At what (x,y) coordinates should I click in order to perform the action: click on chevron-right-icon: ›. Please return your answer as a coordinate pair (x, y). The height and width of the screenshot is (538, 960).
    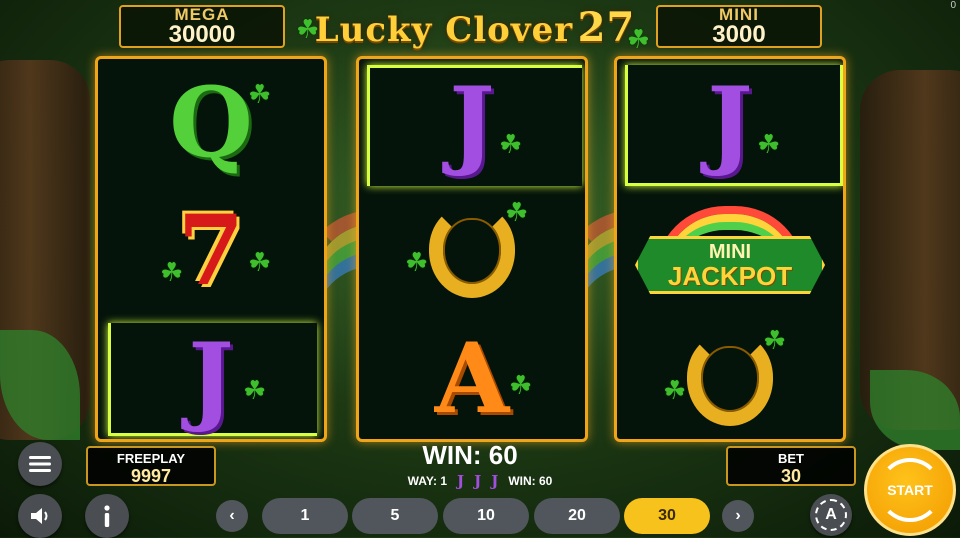
    Looking at the image, I should click on (738, 515).